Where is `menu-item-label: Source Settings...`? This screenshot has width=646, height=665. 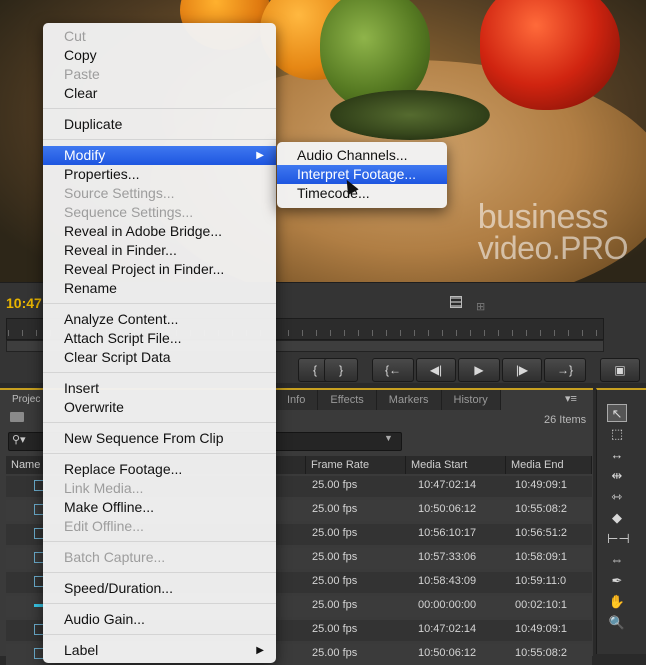
menu-item-label: Source Settings... is located at coordinates (119, 193).